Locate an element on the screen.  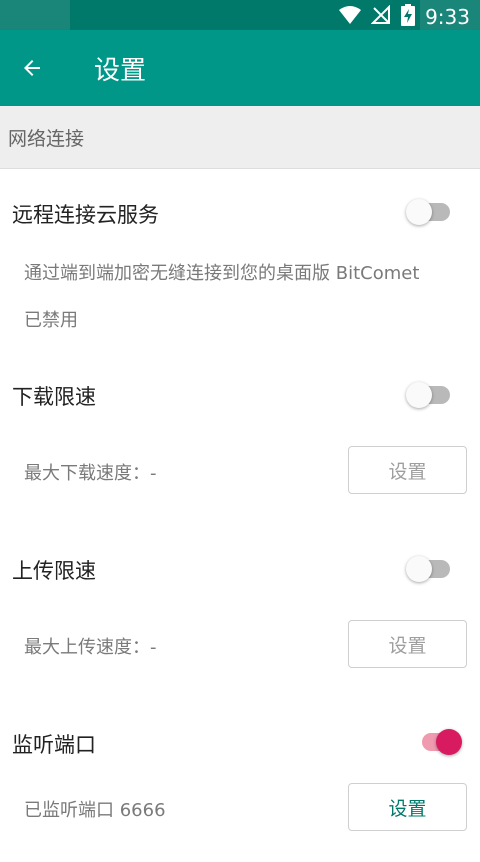
remote-service-description: 通过端到端加密无缝连接到您的桌面版 BitComet is located at coordinates (222, 273).